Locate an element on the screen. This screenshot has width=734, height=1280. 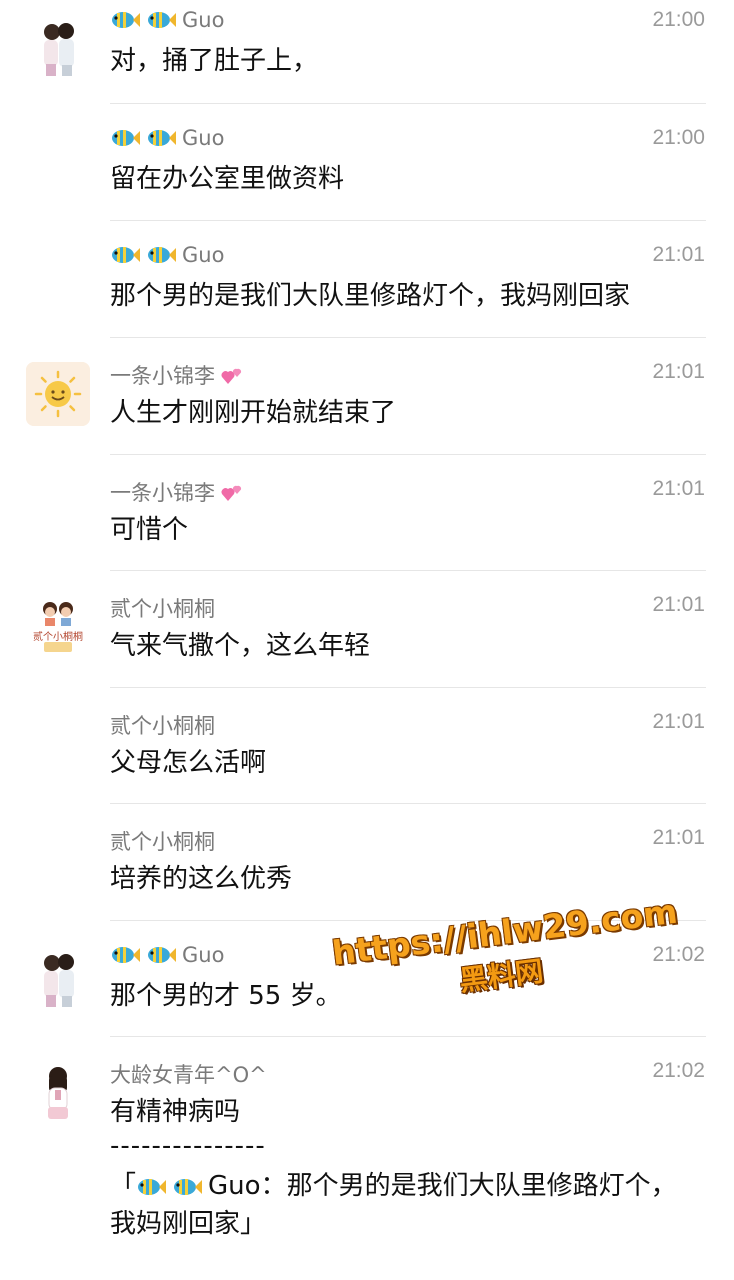
message-item: Guo 21:01 那个男的是我们大队里修路灯个，我妈刚回家 is located at coordinates (367, 279).